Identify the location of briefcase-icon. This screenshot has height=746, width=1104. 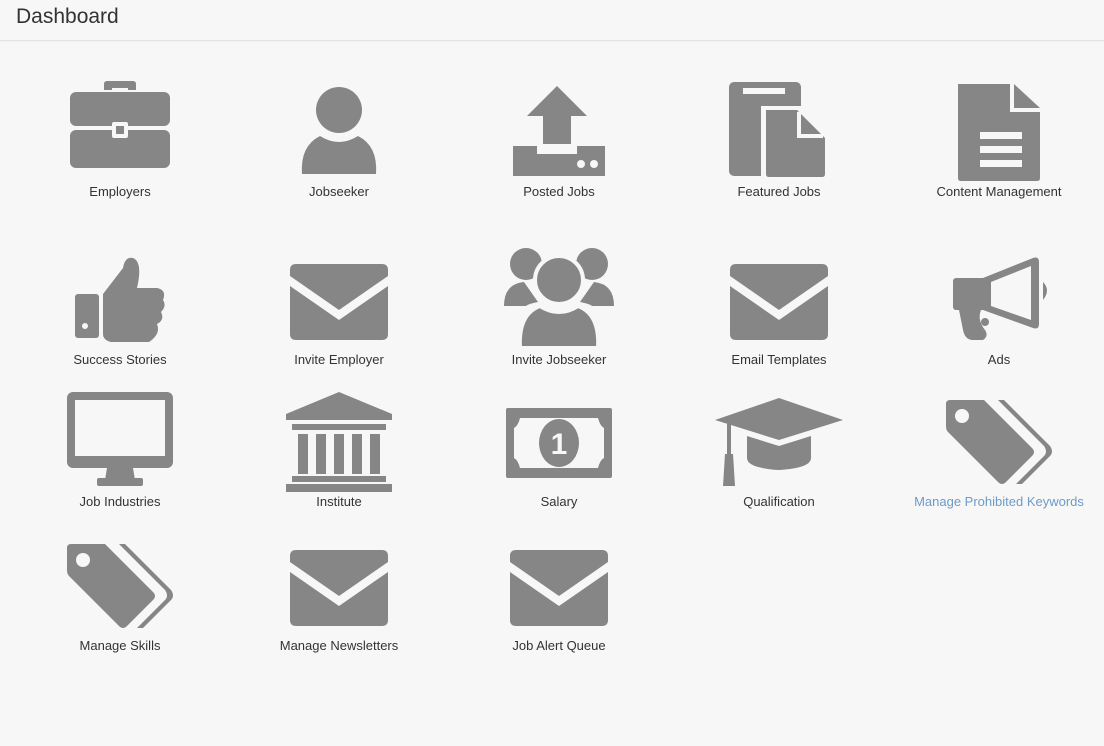
(120, 125).